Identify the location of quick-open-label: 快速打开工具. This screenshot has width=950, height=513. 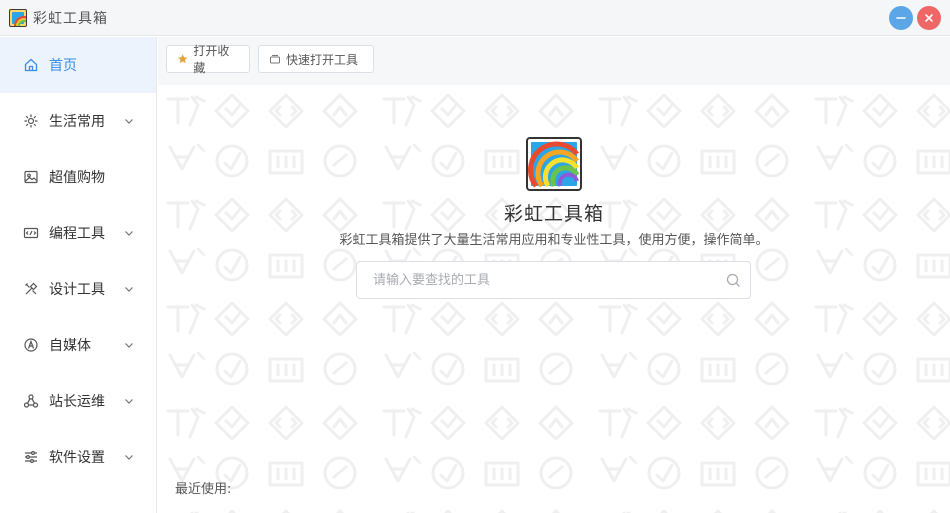
(322, 59).